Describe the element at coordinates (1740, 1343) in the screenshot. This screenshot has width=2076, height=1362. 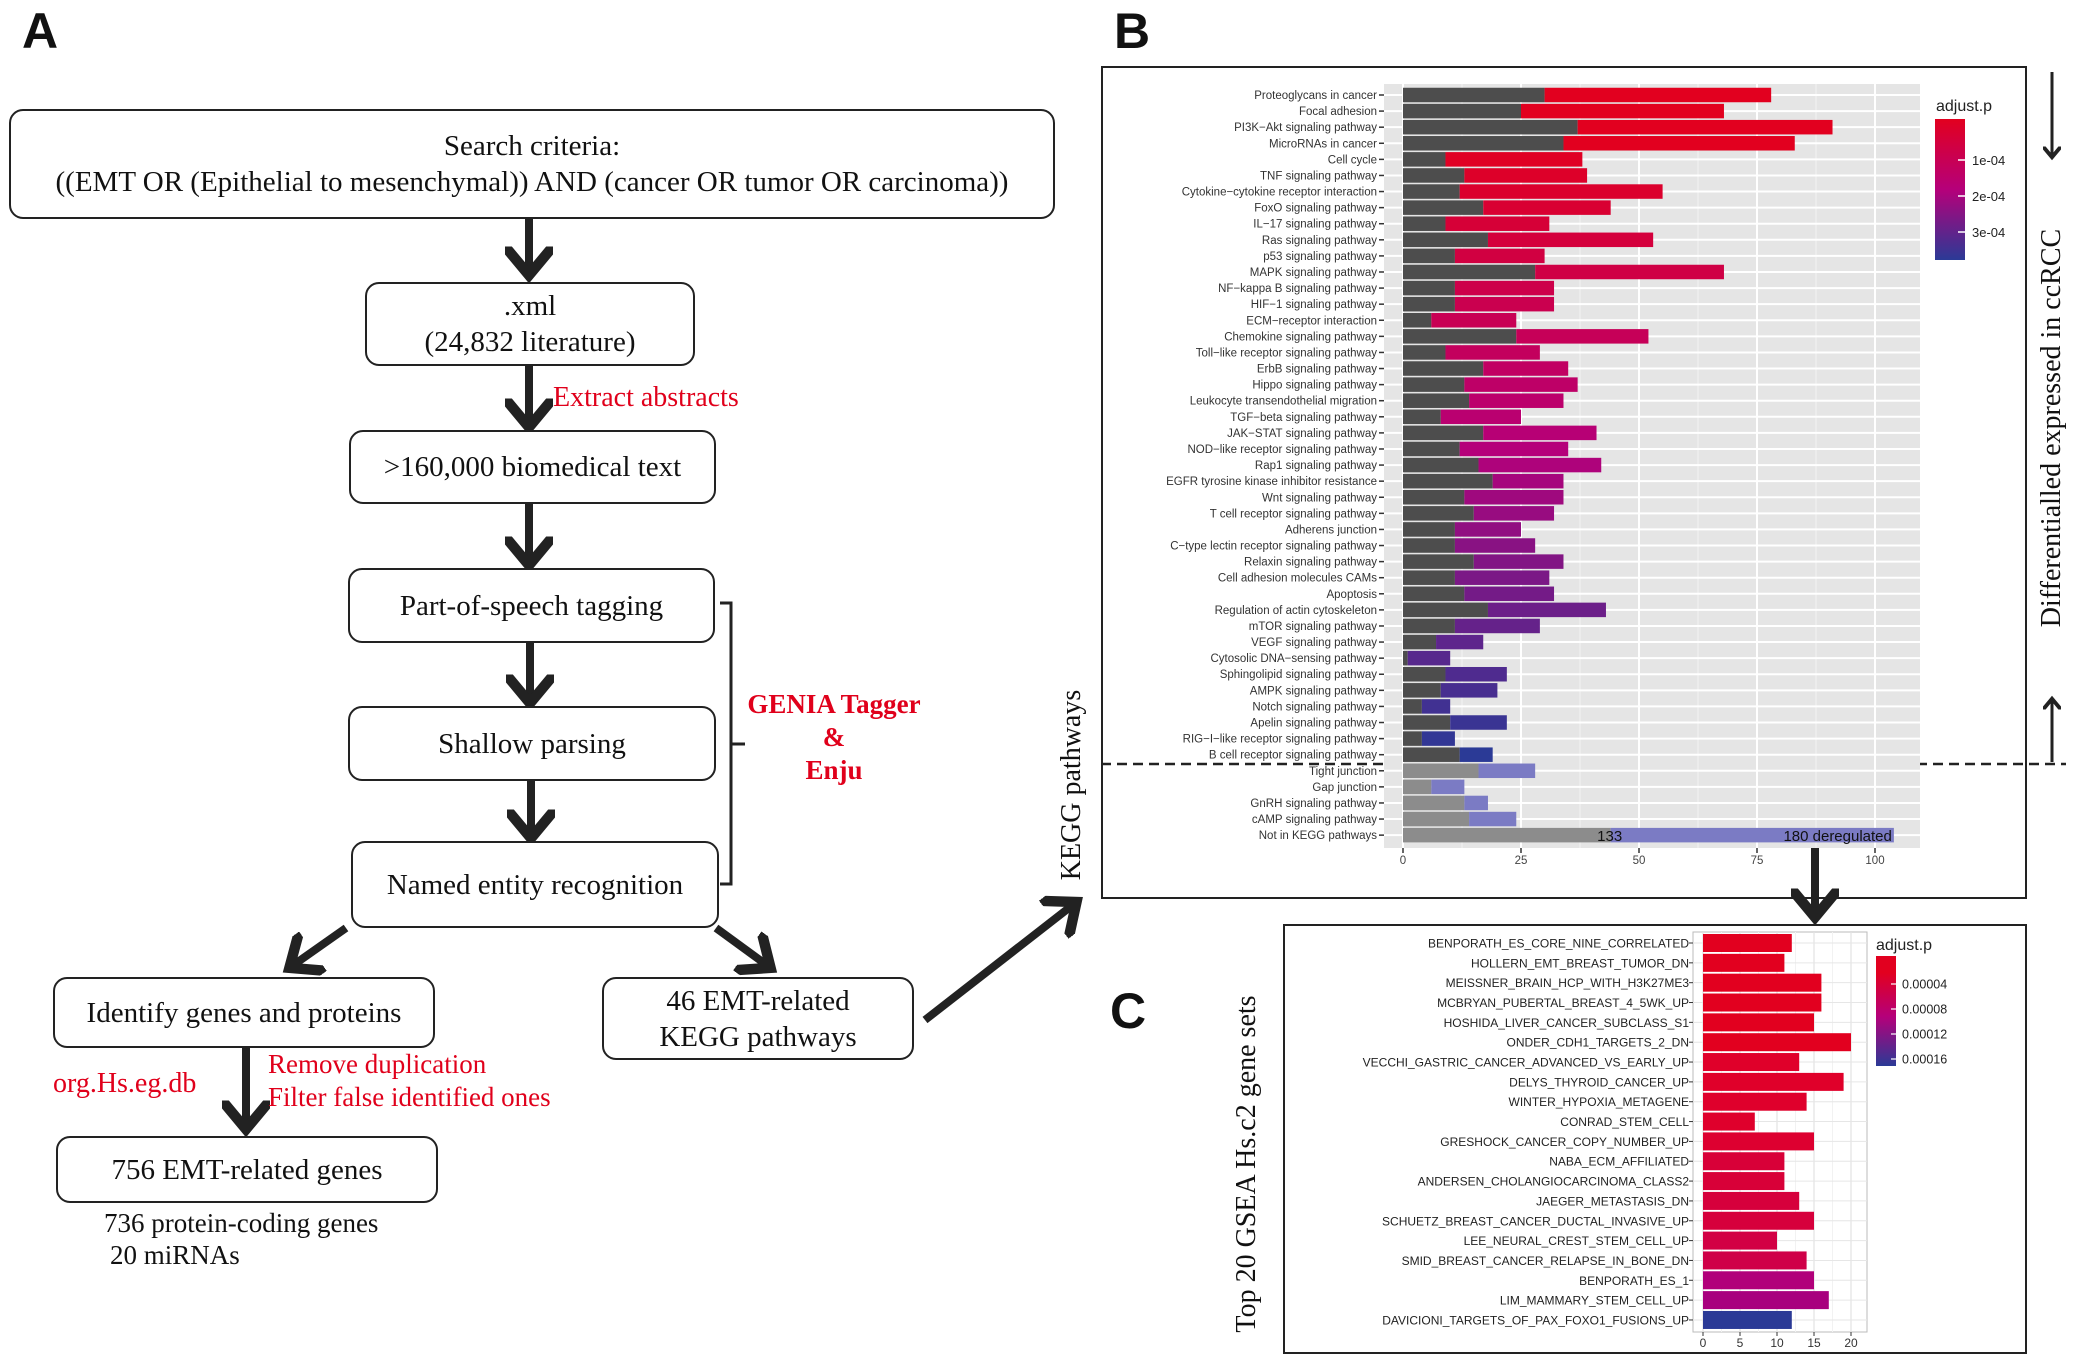
I see `x-tick-label: 5` at that location.